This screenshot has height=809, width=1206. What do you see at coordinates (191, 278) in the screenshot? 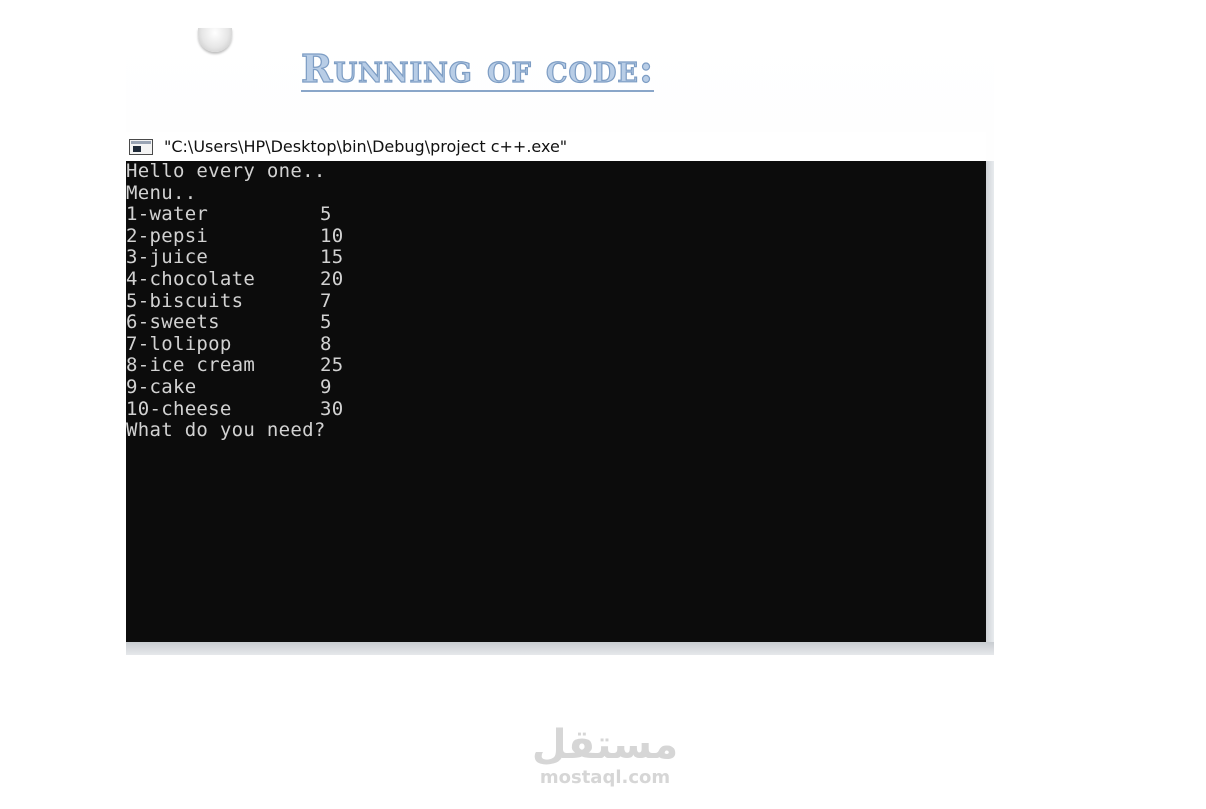
I see `menu-item-name: 4-chocolate` at bounding box center [191, 278].